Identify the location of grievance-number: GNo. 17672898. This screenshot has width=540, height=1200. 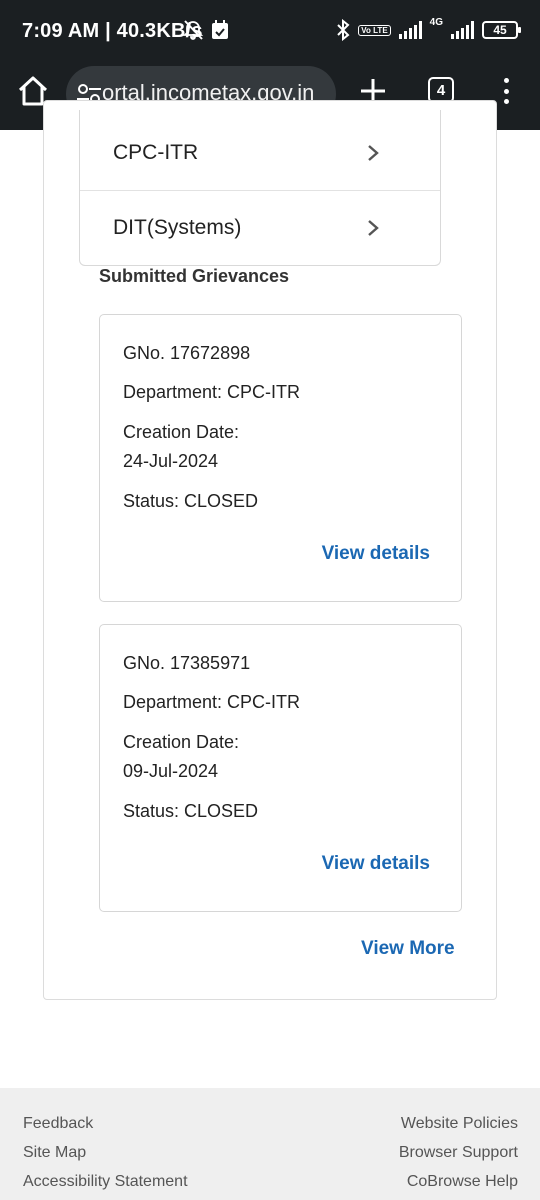
(187, 353).